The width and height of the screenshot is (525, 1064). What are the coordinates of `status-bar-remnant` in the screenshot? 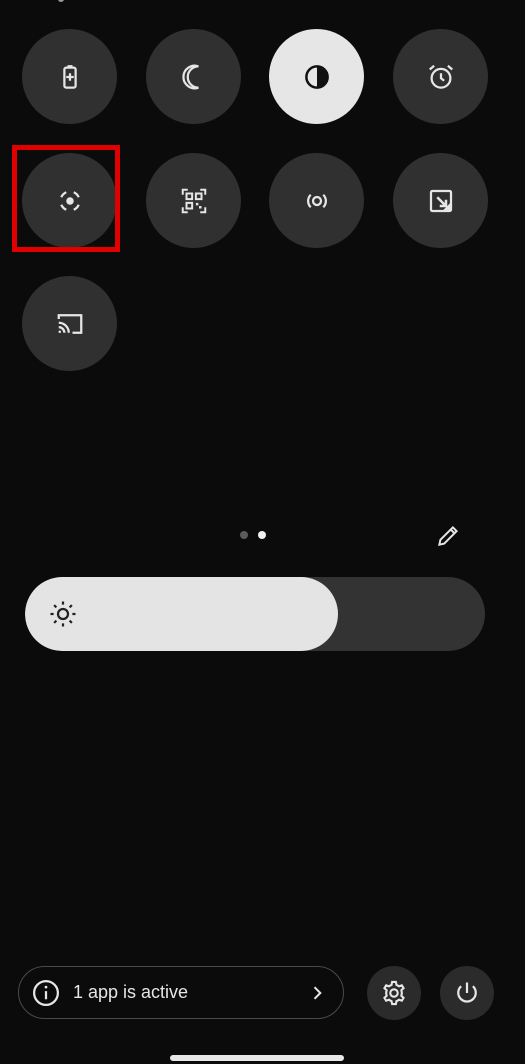 It's located at (61, 1).